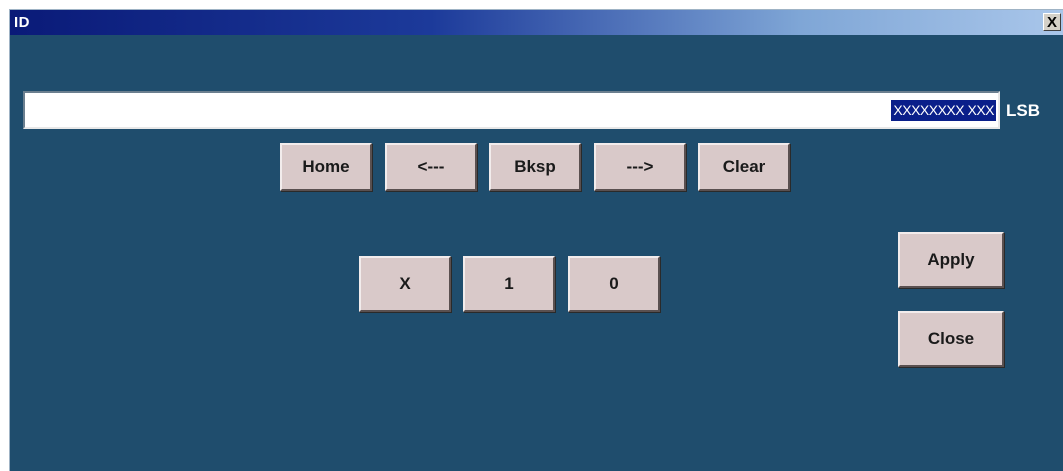 Image resolution: width=1063 pixels, height=471 pixels. What do you see at coordinates (326, 167) in the screenshot?
I see `home-button: Home` at bounding box center [326, 167].